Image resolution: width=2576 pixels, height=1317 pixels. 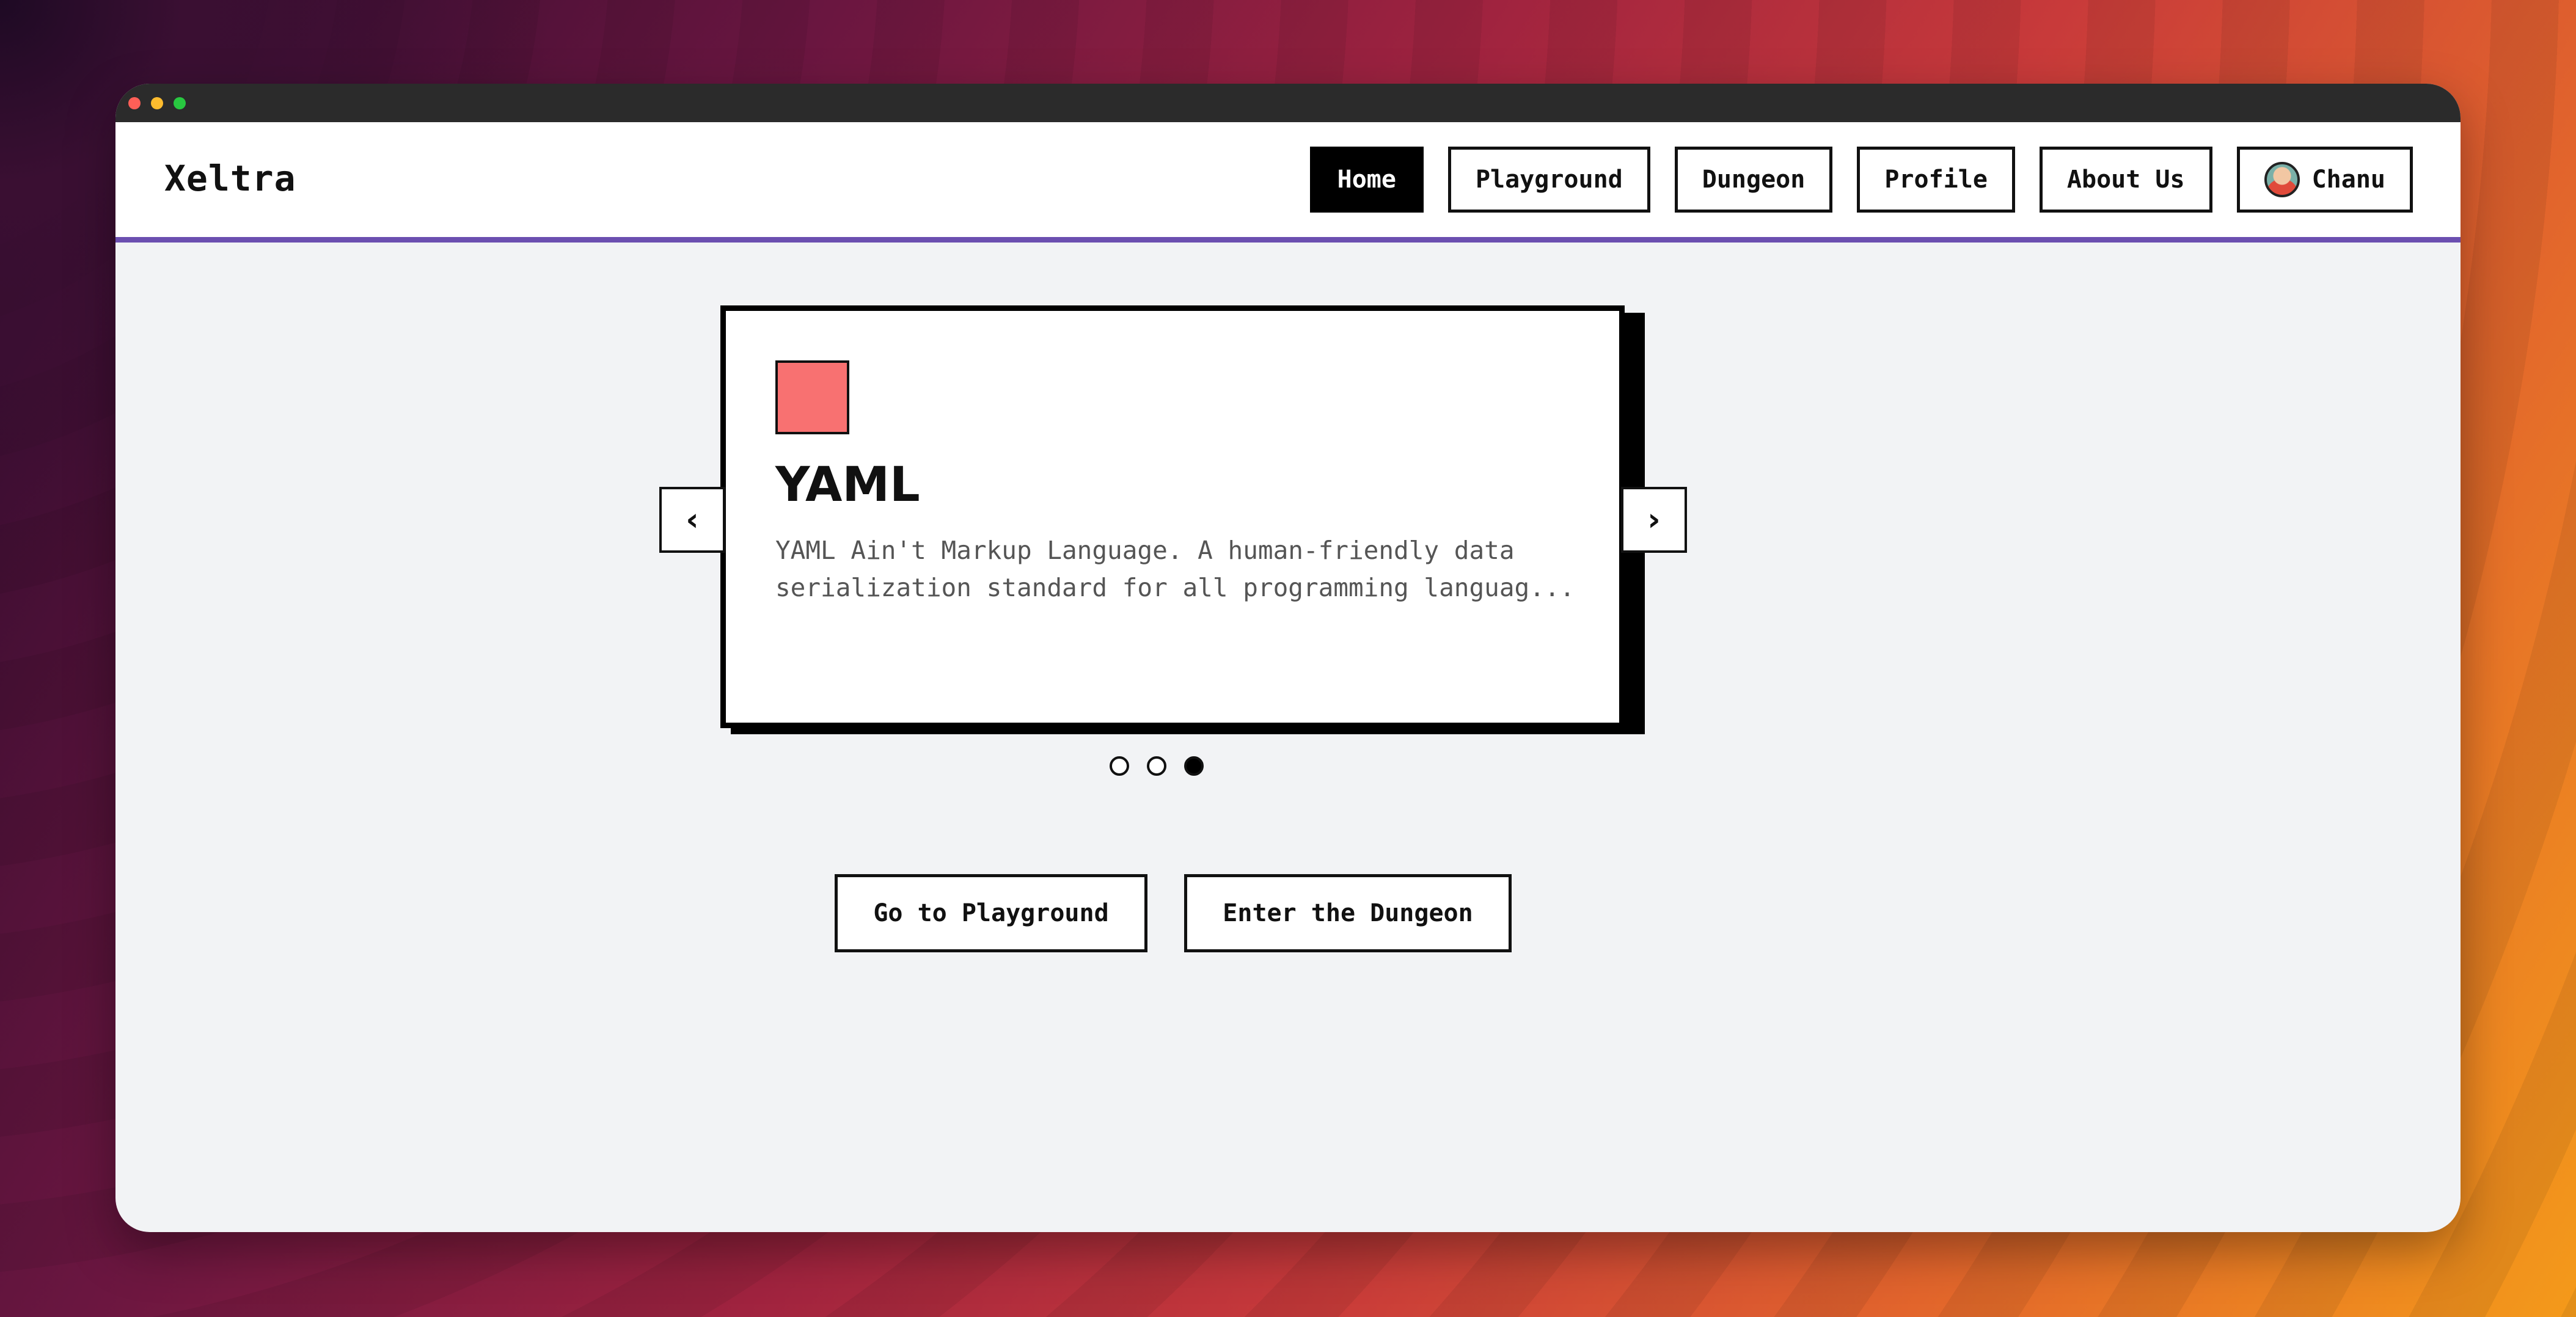 What do you see at coordinates (991, 913) in the screenshot?
I see `go-to-playground-button: Go to Playground` at bounding box center [991, 913].